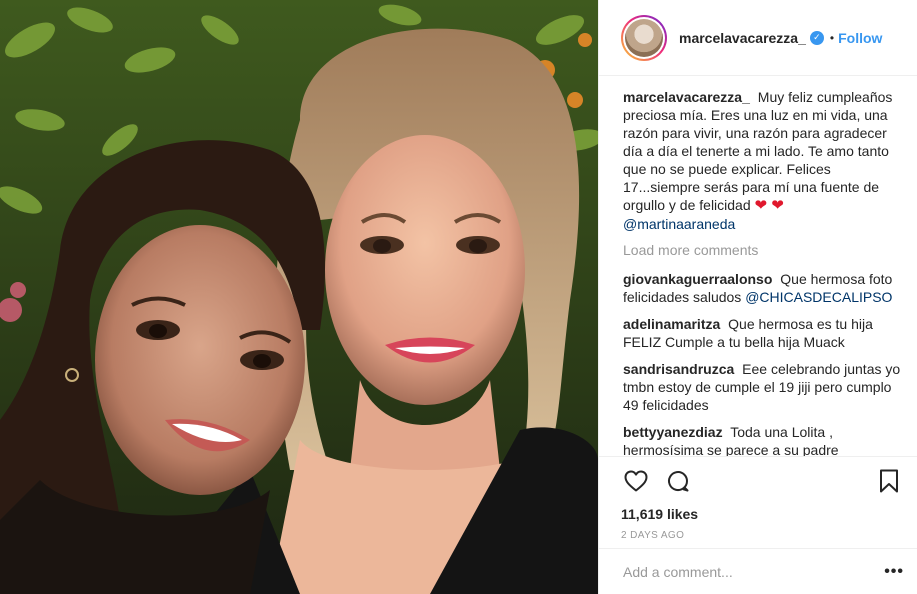 The image size is (917, 594). I want to click on heart-outline-icon, so click(636, 481).